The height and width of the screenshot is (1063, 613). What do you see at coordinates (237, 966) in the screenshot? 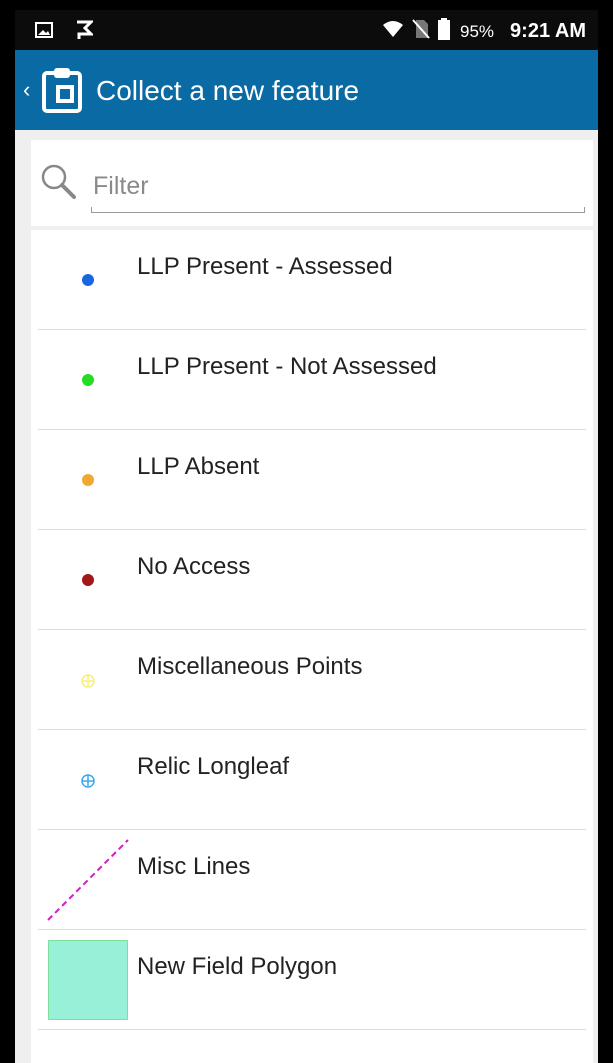
I see `feature-label: New Field Polygon` at bounding box center [237, 966].